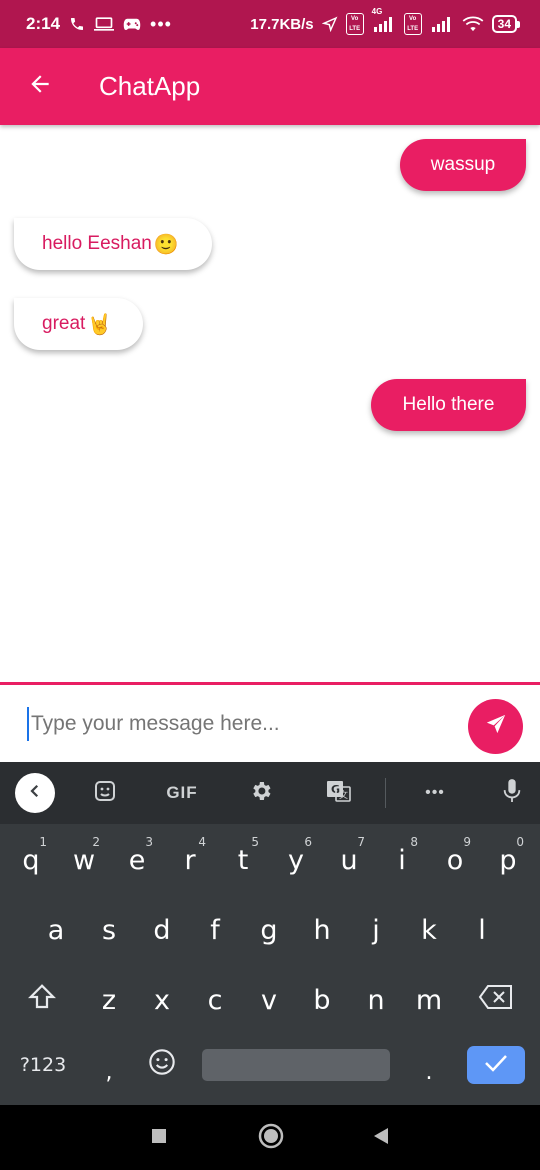 Image resolution: width=540 pixels, height=1170 pixels. I want to click on send-button, so click(495, 726).